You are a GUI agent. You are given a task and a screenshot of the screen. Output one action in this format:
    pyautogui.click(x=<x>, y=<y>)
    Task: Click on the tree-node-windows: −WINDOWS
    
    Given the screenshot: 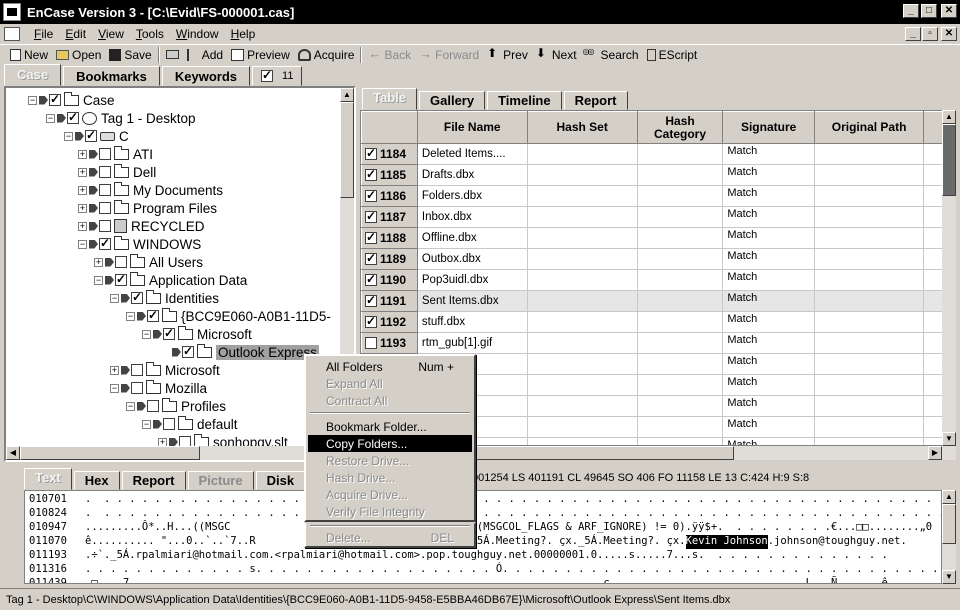 What is the action you would take?
    pyautogui.click(x=139, y=244)
    